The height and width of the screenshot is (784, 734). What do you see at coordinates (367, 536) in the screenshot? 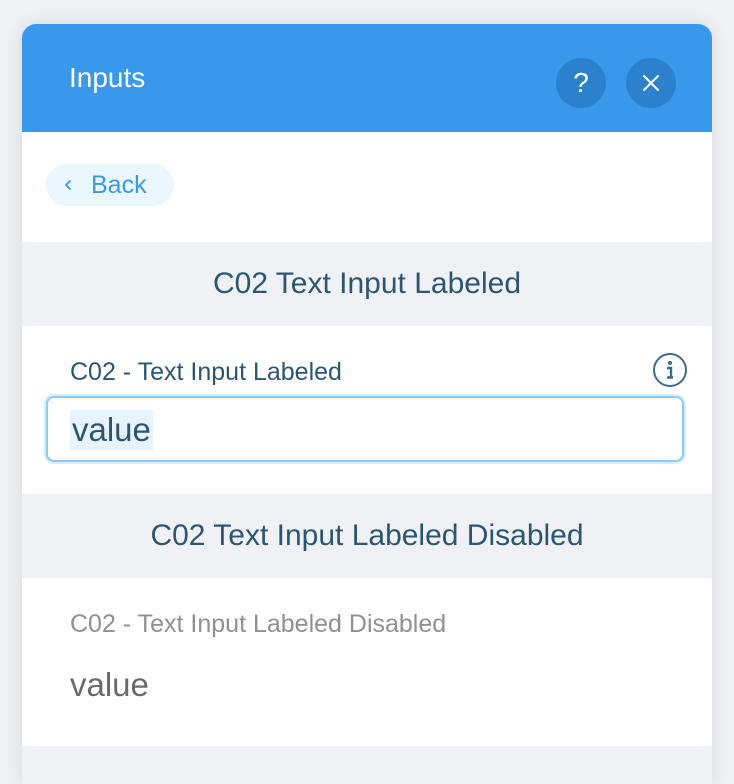
I see `section-header-disabled: C02 Text Input Labeled Disabled` at bounding box center [367, 536].